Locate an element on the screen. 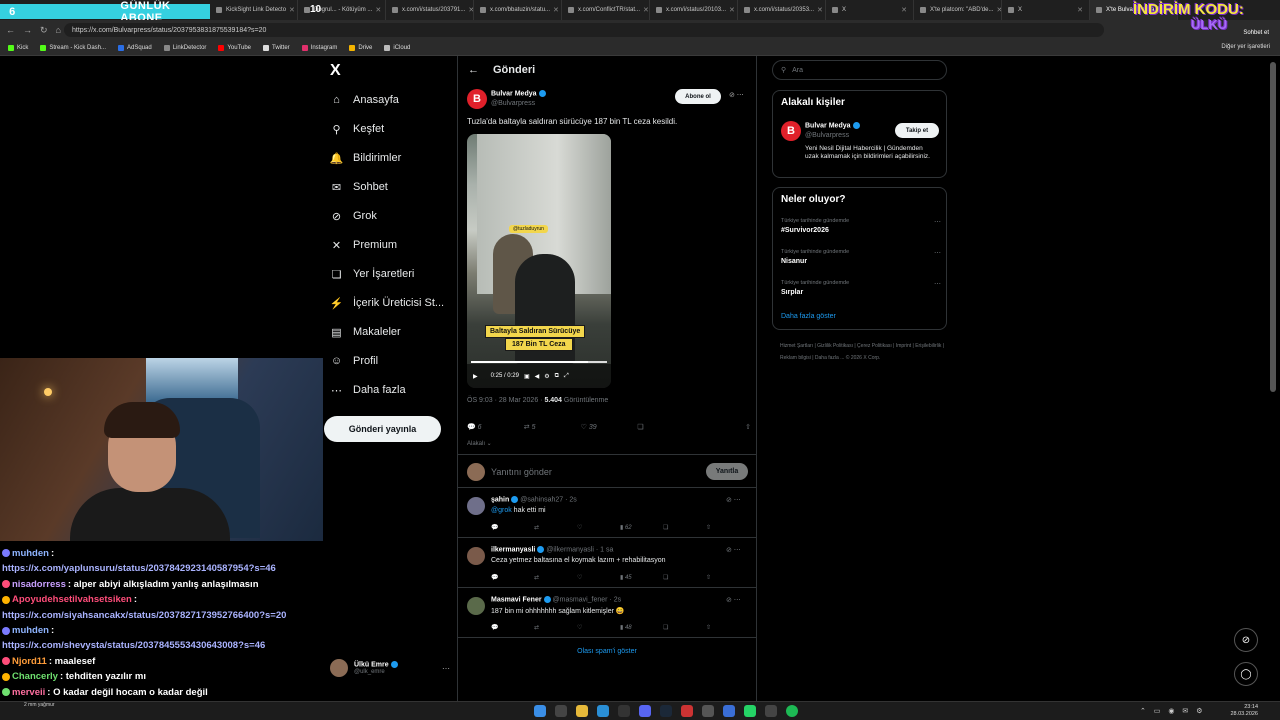 The image size is (1280, 720). follow-button: Takip et is located at coordinates (917, 130).